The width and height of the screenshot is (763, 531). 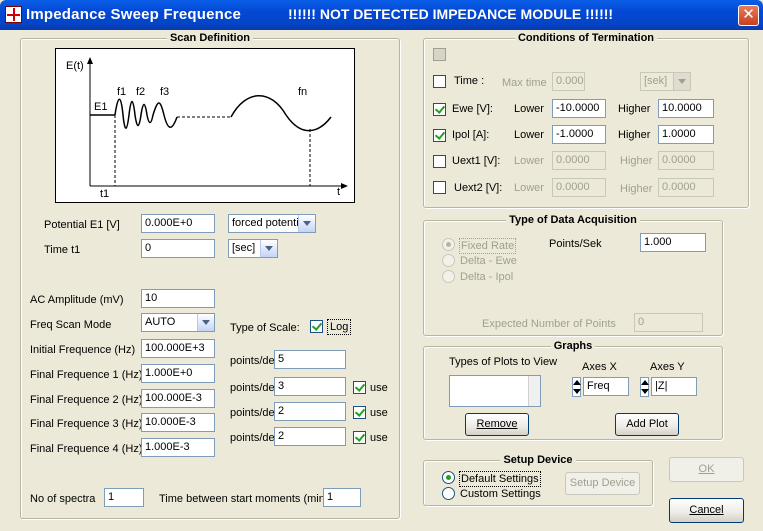 I want to click on axes-y-spinner, so click(x=644, y=387).